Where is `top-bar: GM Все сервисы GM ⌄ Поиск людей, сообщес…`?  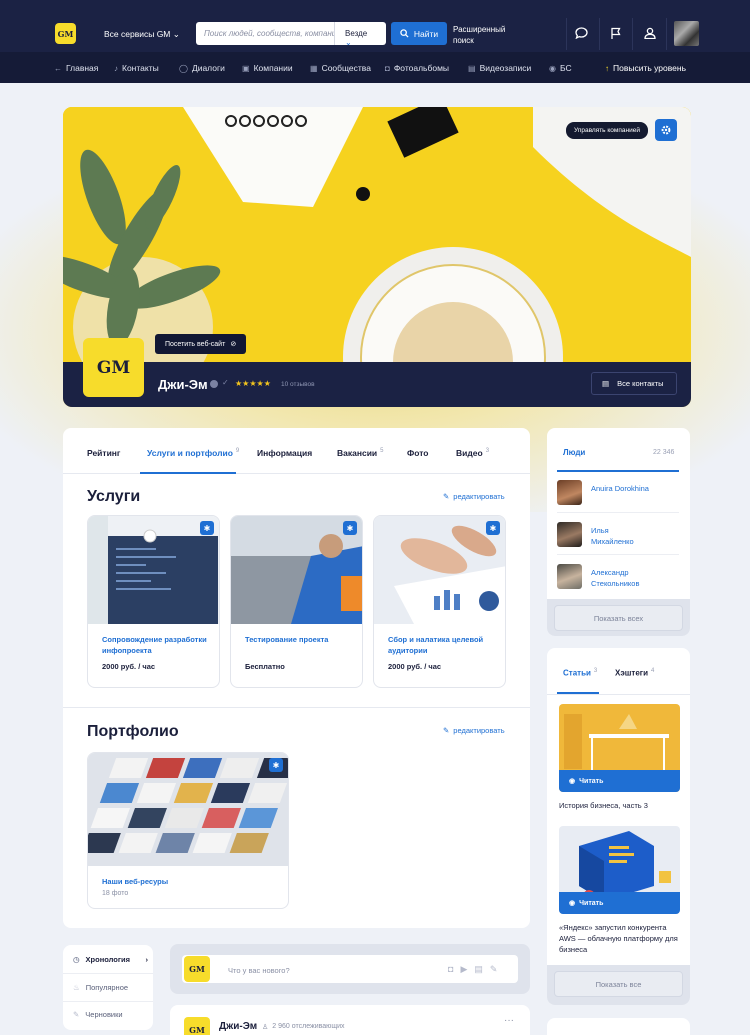
top-bar: GM Все сервисы GM ⌄ Поиск людей, сообщес… is located at coordinates (375, 26).